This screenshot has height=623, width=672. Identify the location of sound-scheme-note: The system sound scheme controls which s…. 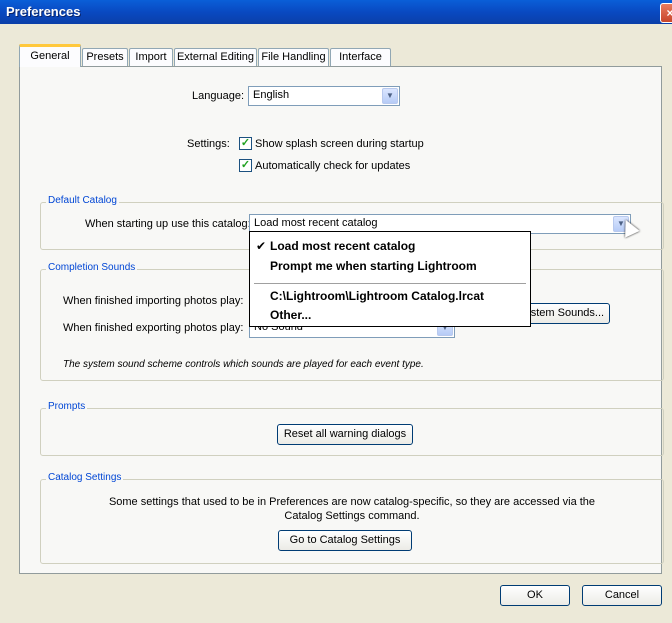
(243, 364).